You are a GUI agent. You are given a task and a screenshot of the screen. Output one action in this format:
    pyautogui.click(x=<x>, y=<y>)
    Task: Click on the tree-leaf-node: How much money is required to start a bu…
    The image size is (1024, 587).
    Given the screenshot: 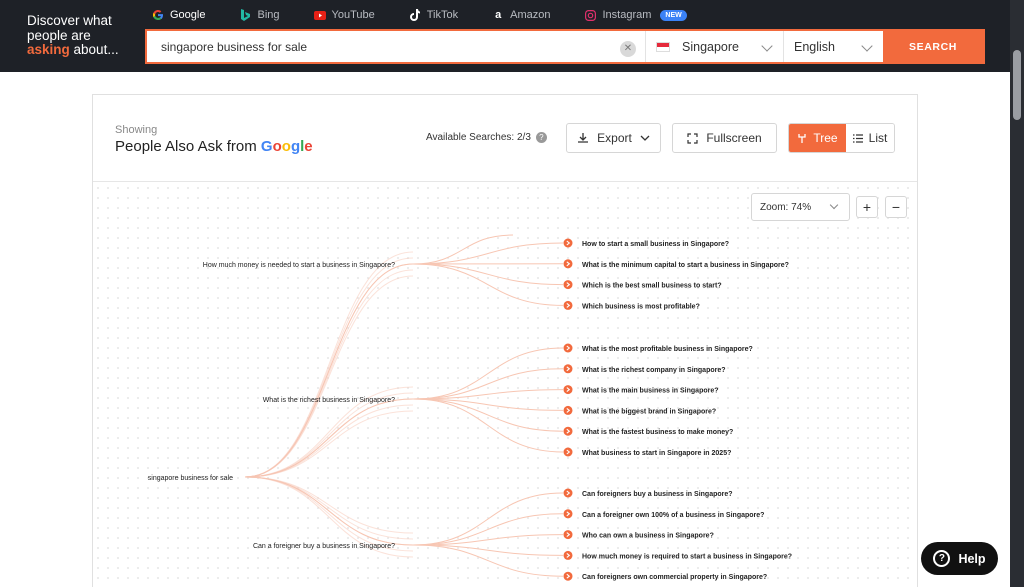 What is the action you would take?
    pyautogui.click(x=687, y=556)
    